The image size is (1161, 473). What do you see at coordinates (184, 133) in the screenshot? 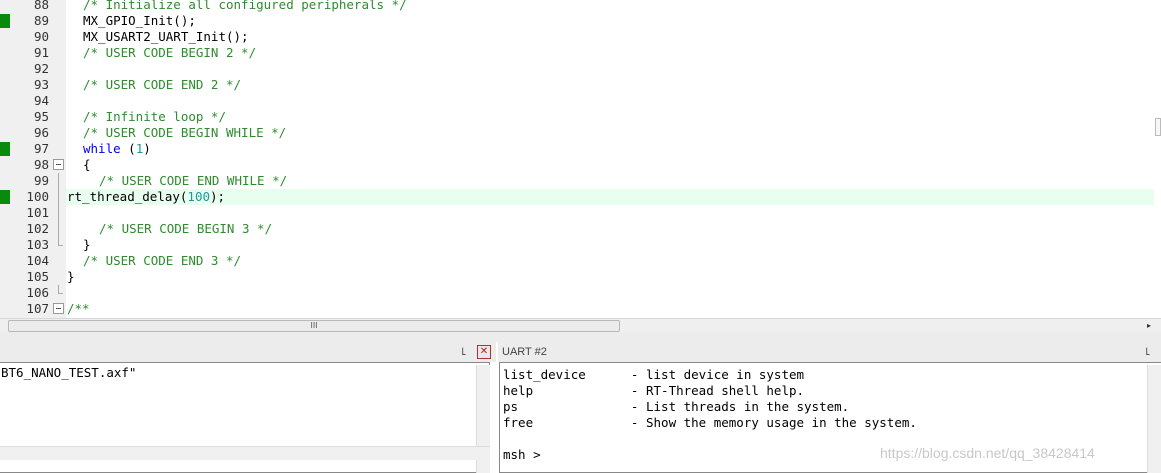
I see `code-line: /* USER CODE BEGIN WHILE */` at bounding box center [184, 133].